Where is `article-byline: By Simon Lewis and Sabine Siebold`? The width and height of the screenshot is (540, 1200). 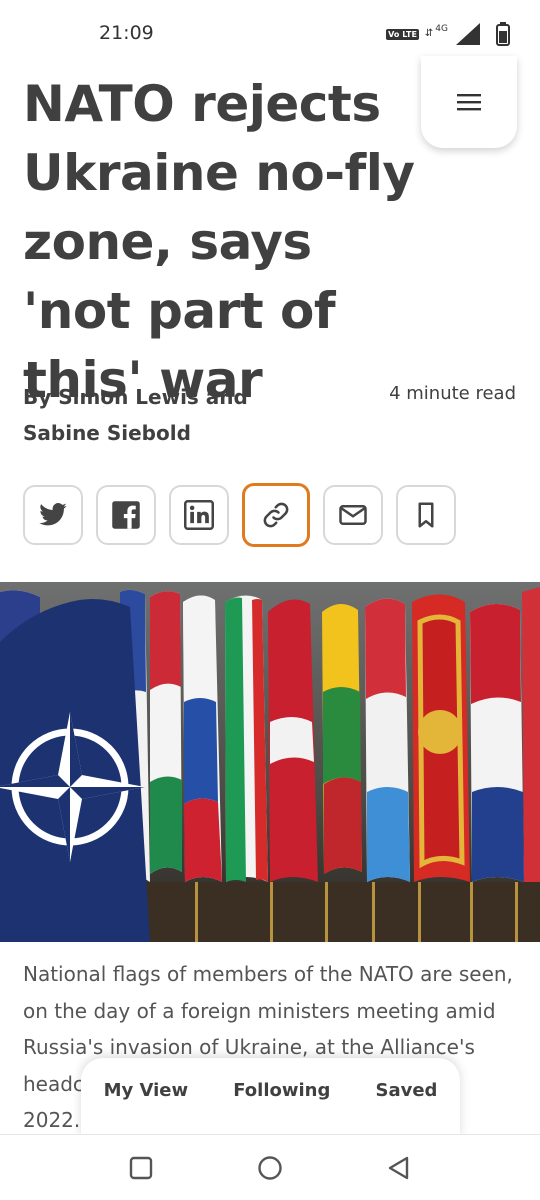
article-byline: By Simon Lewis and Sabine Siebold is located at coordinates (135, 415).